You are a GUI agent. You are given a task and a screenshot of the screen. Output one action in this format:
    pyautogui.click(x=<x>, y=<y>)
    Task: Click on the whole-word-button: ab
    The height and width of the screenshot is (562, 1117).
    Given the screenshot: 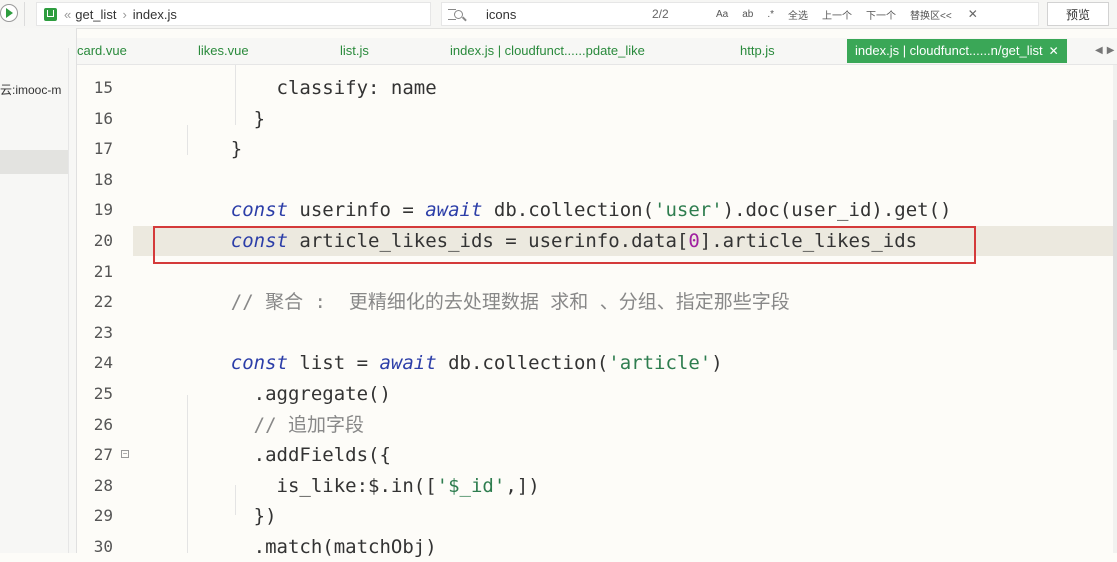 What is the action you would take?
    pyautogui.click(x=747, y=14)
    